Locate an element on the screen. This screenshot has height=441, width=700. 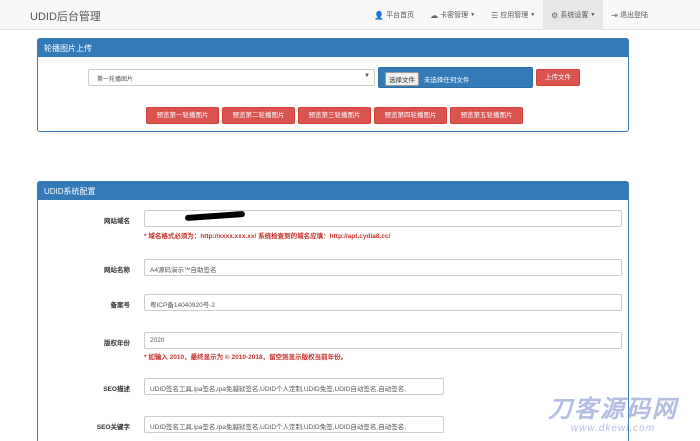
brand-title: UDID后台管理 is located at coordinates (65, 16).